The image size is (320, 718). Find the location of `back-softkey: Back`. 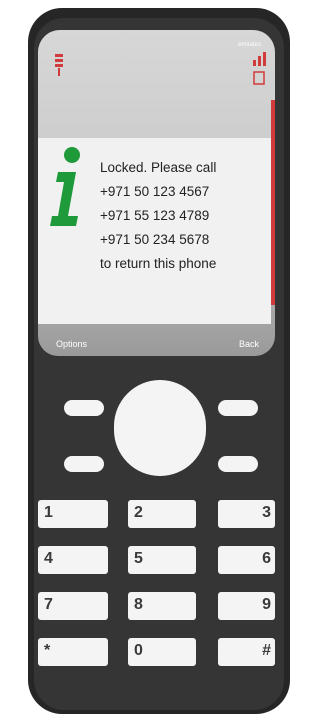

back-softkey: Back is located at coordinates (249, 344).